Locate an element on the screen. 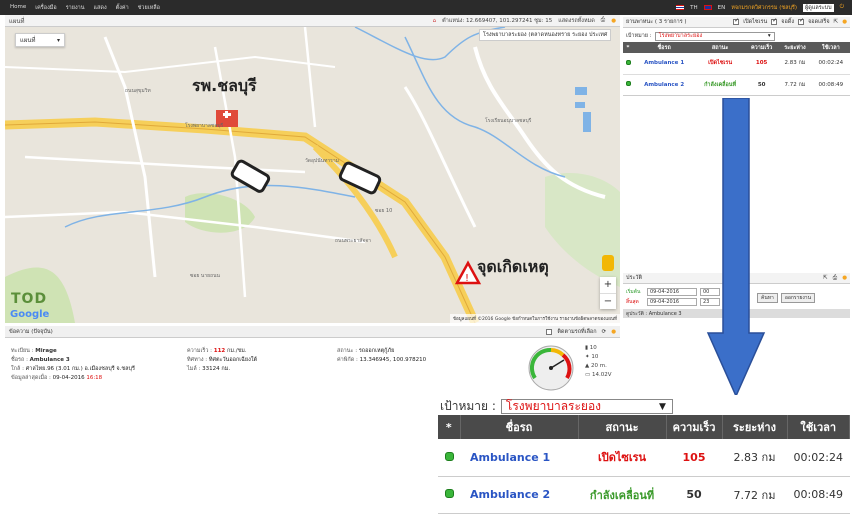  map-type-select: แผนที่ is located at coordinates (40, 40).